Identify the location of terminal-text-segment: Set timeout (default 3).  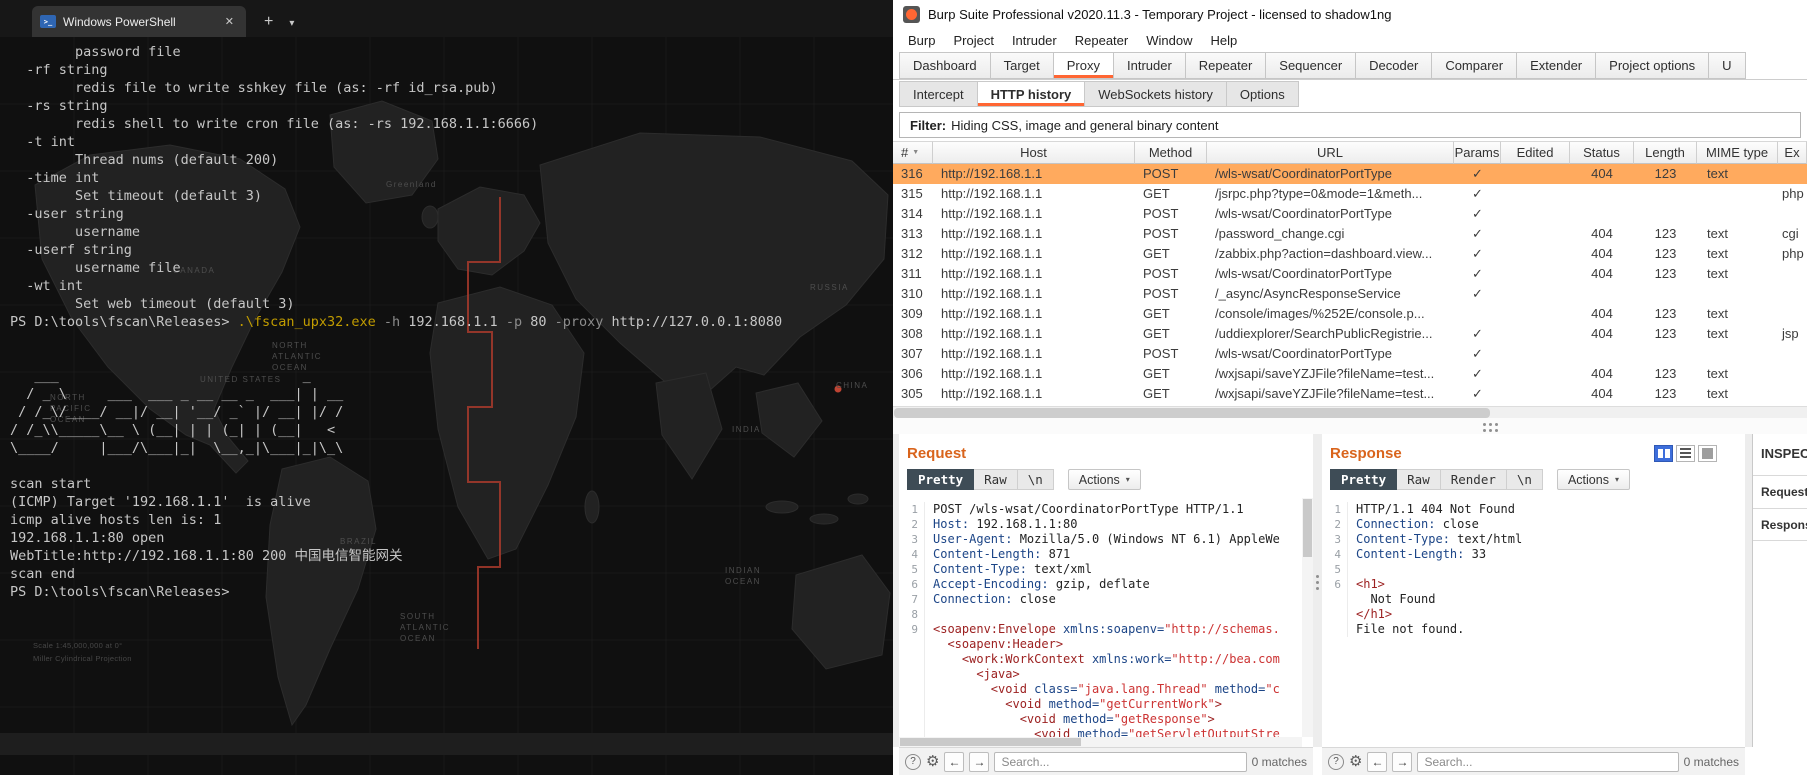
(136, 196).